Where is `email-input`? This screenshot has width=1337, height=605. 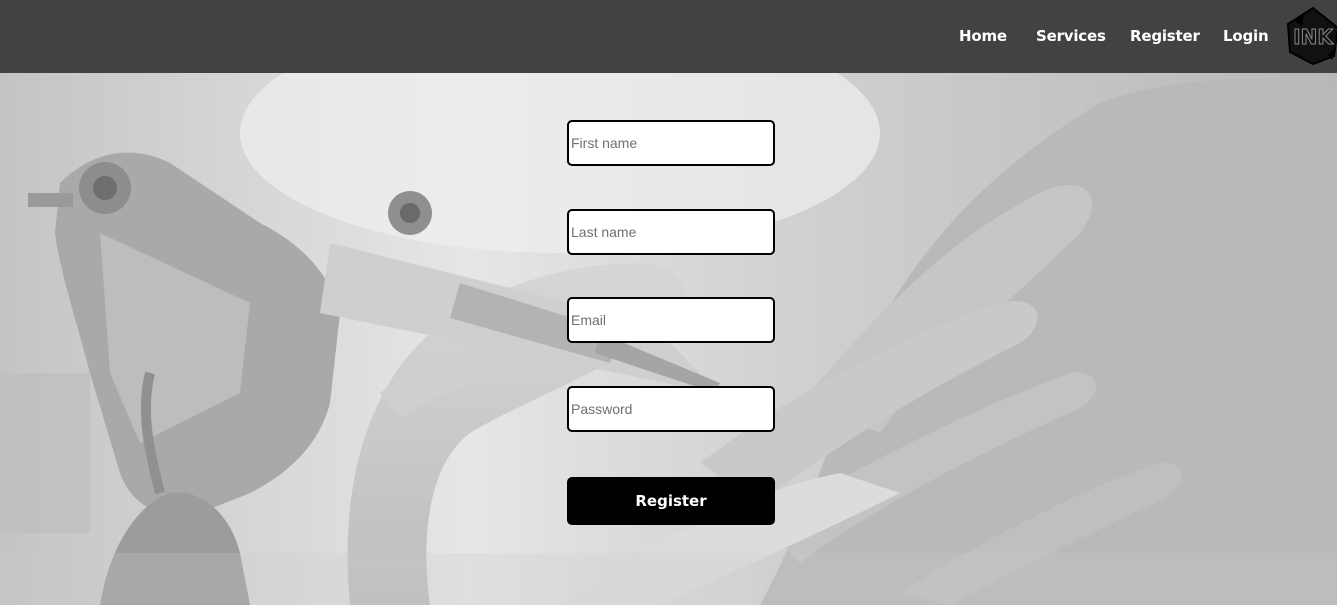
email-input is located at coordinates (671, 320).